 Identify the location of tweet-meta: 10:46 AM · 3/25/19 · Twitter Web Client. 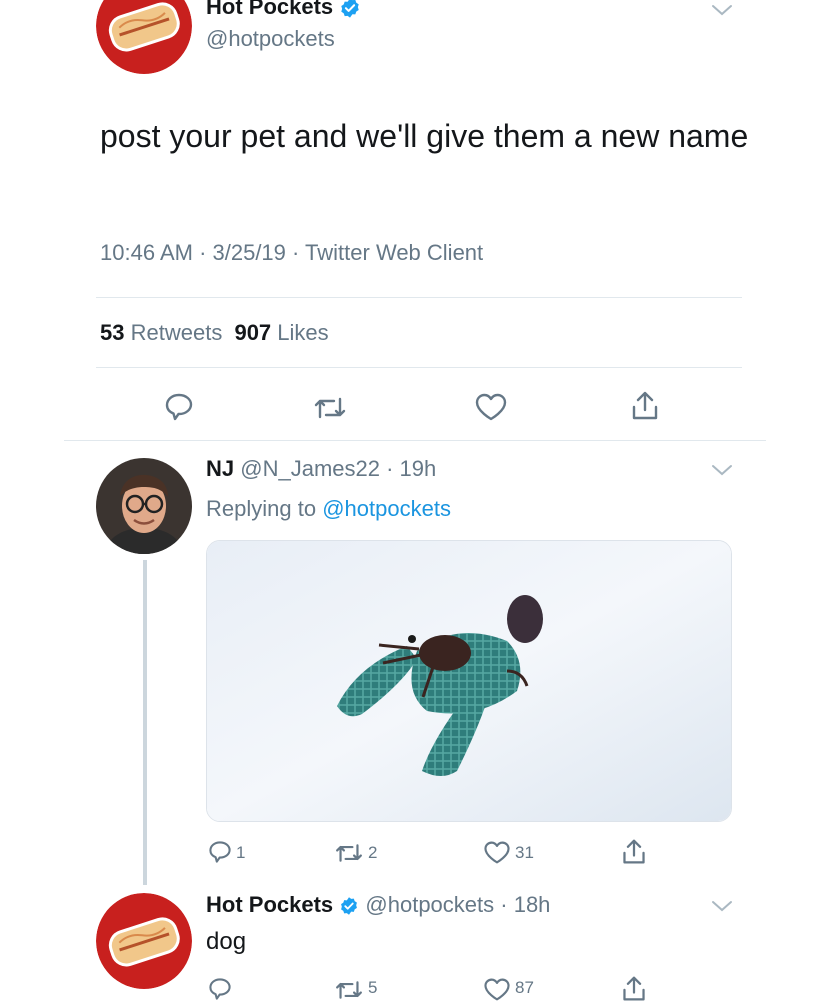
(292, 252).